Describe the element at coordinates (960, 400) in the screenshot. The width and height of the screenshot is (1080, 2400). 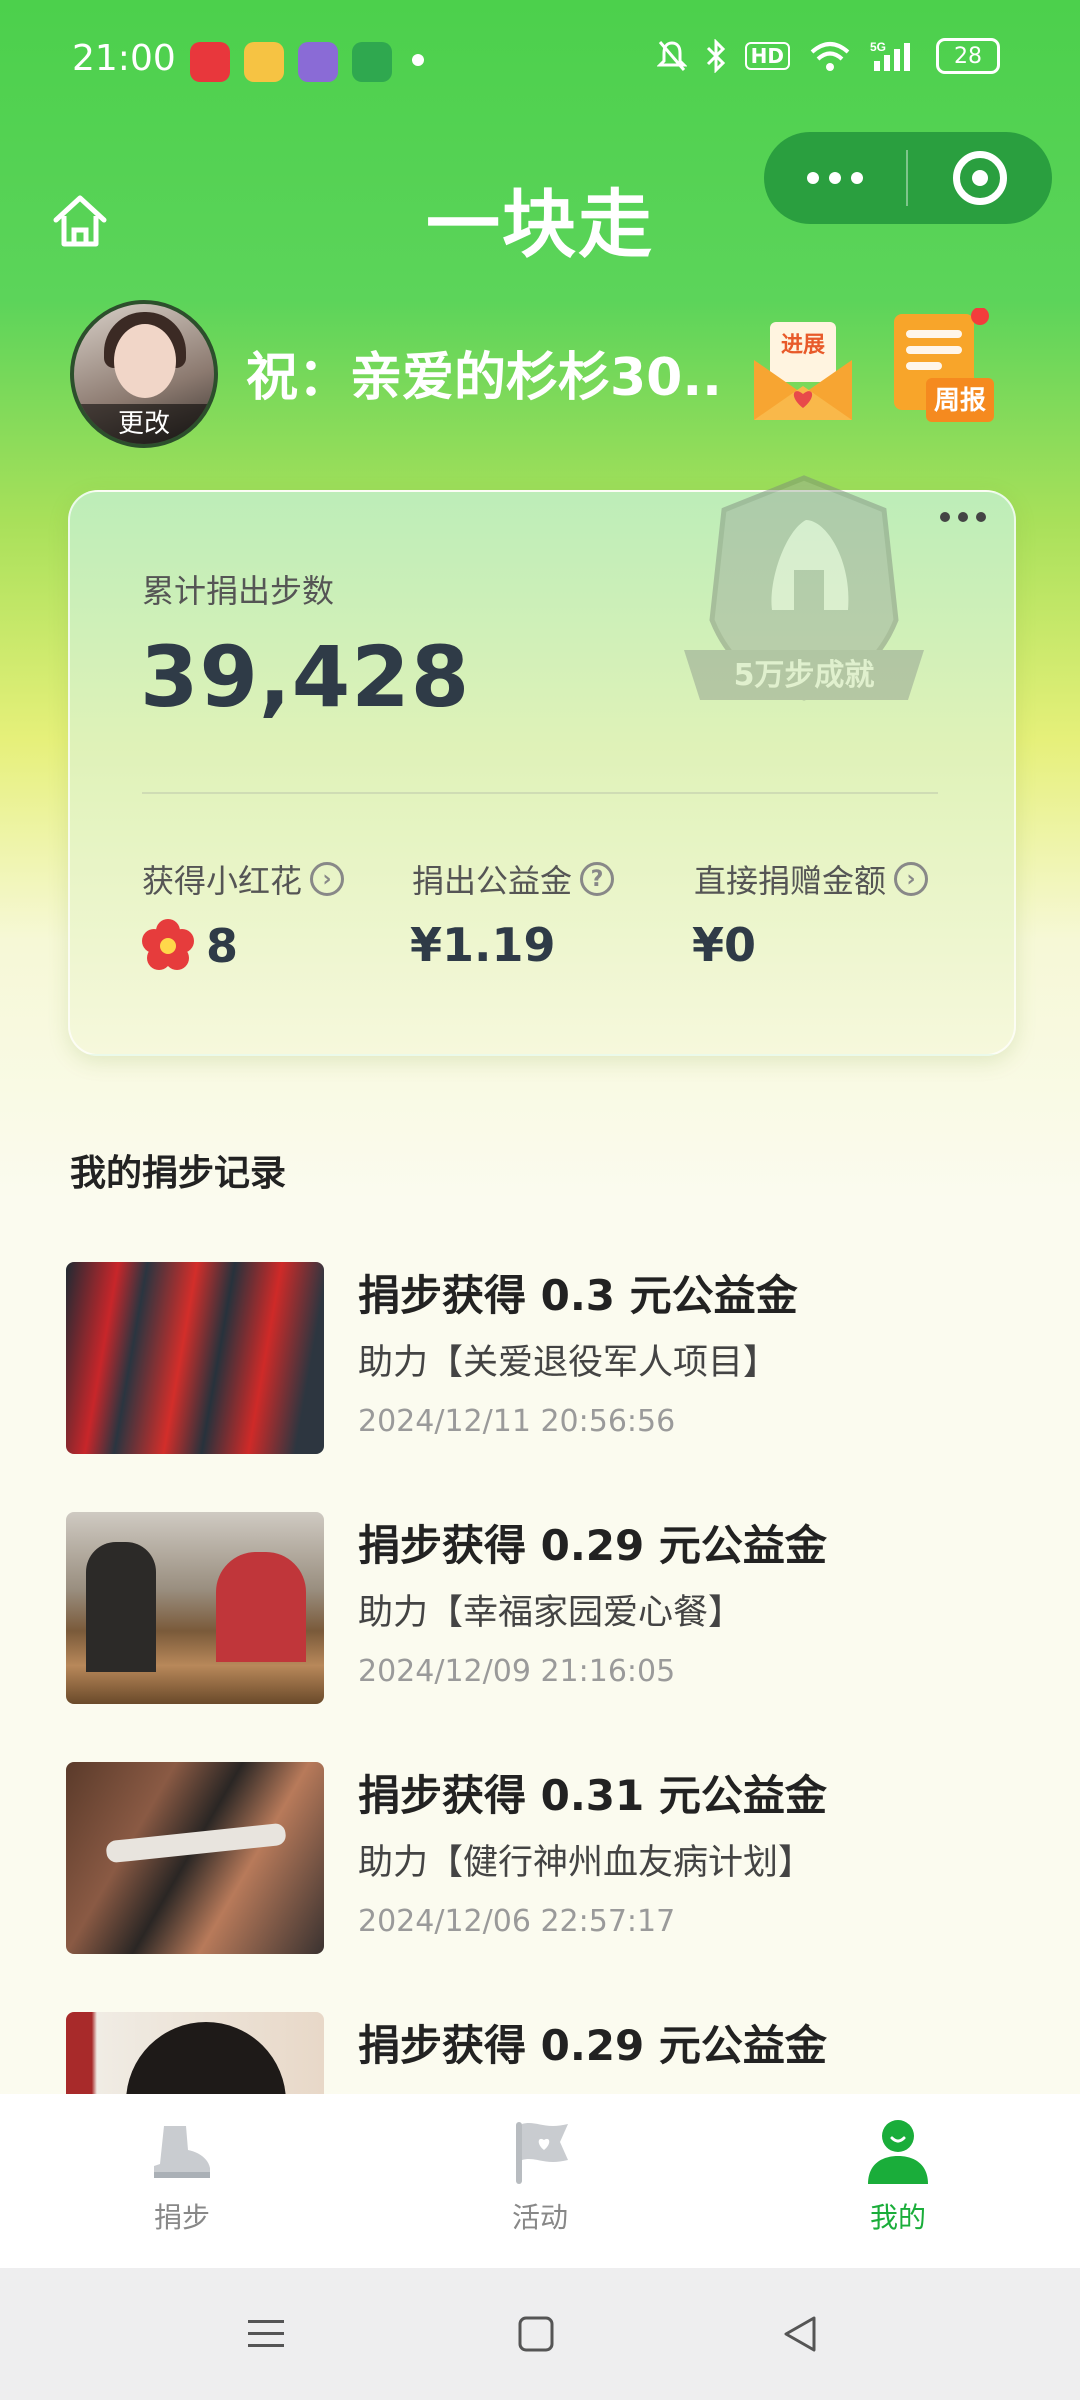
I see `weekly-label: 周报` at that location.